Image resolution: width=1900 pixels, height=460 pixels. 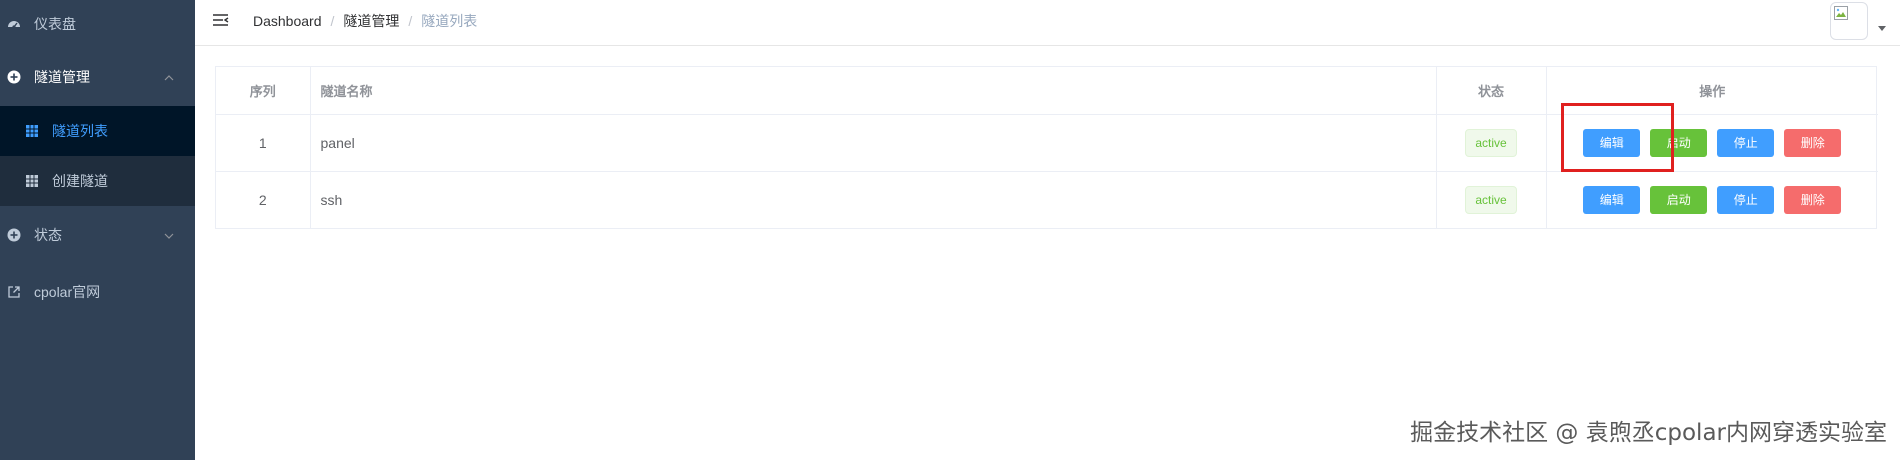 I want to click on sidebar-group-label: 隧道管理, so click(x=62, y=77).